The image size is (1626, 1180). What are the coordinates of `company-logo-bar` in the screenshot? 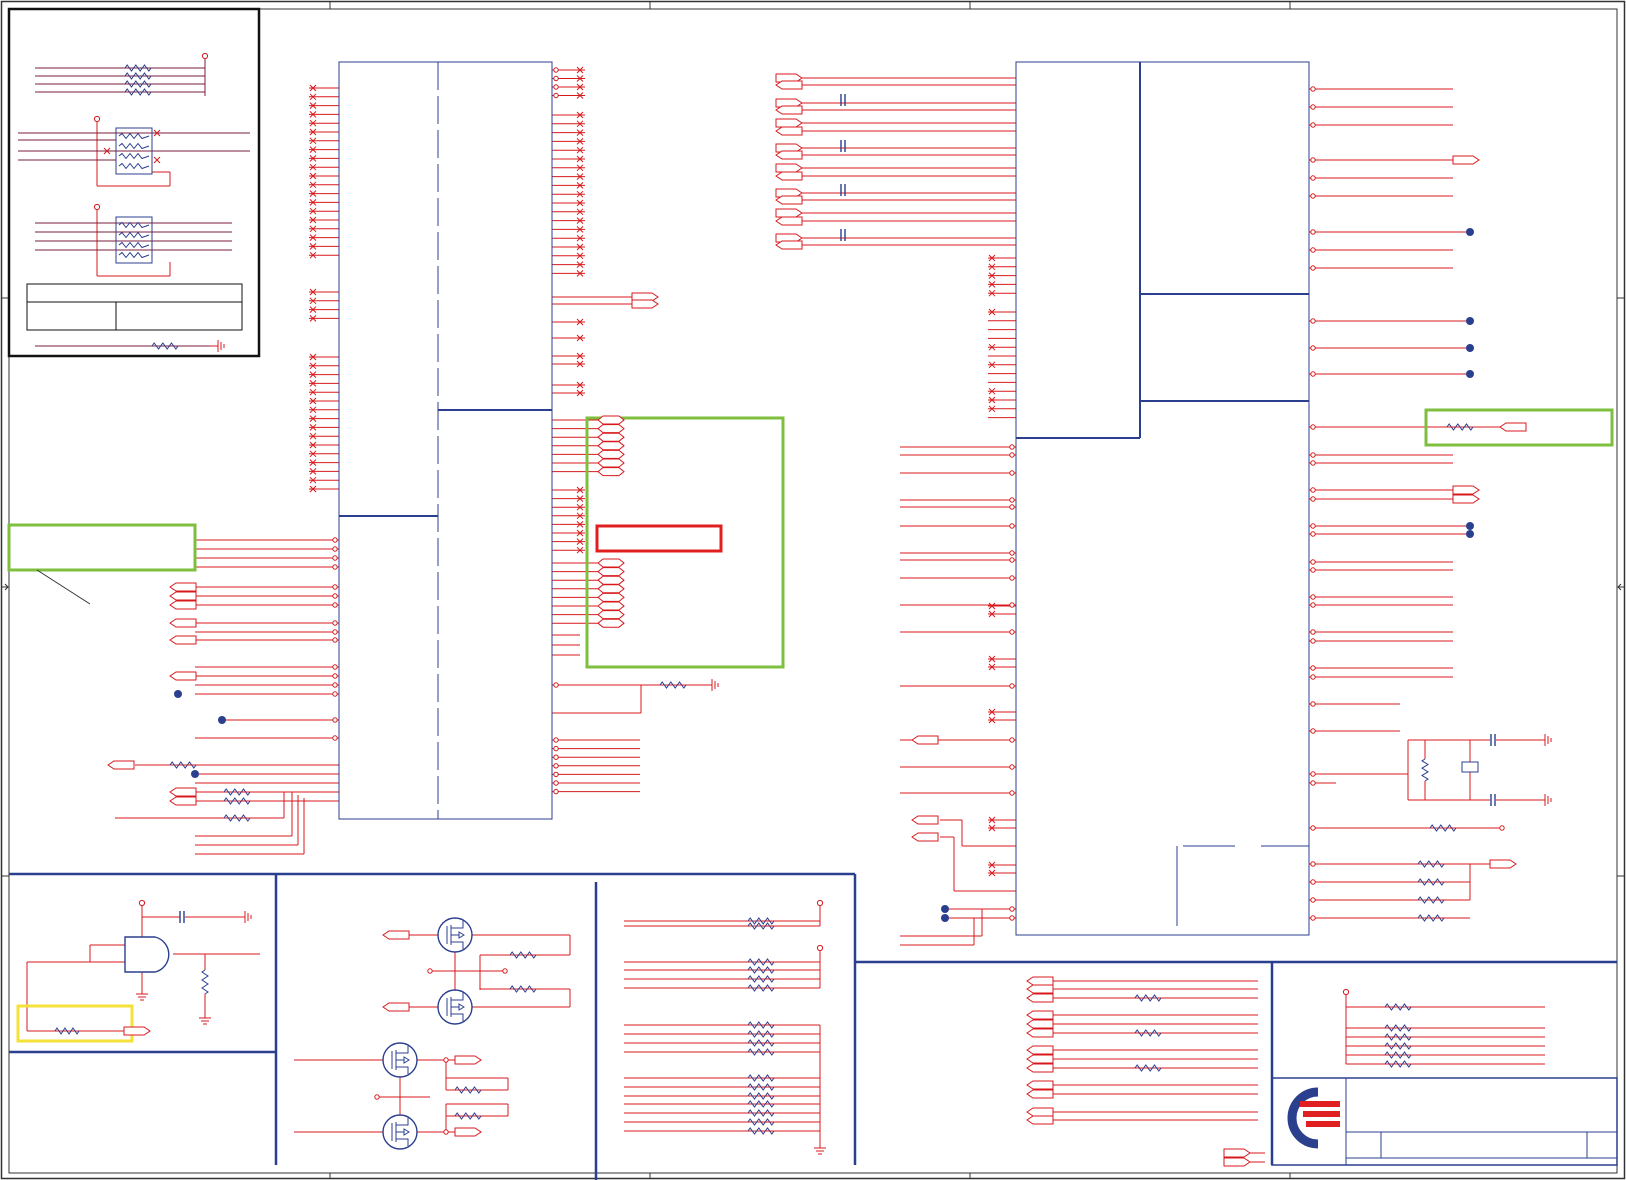 It's located at (1320, 1104).